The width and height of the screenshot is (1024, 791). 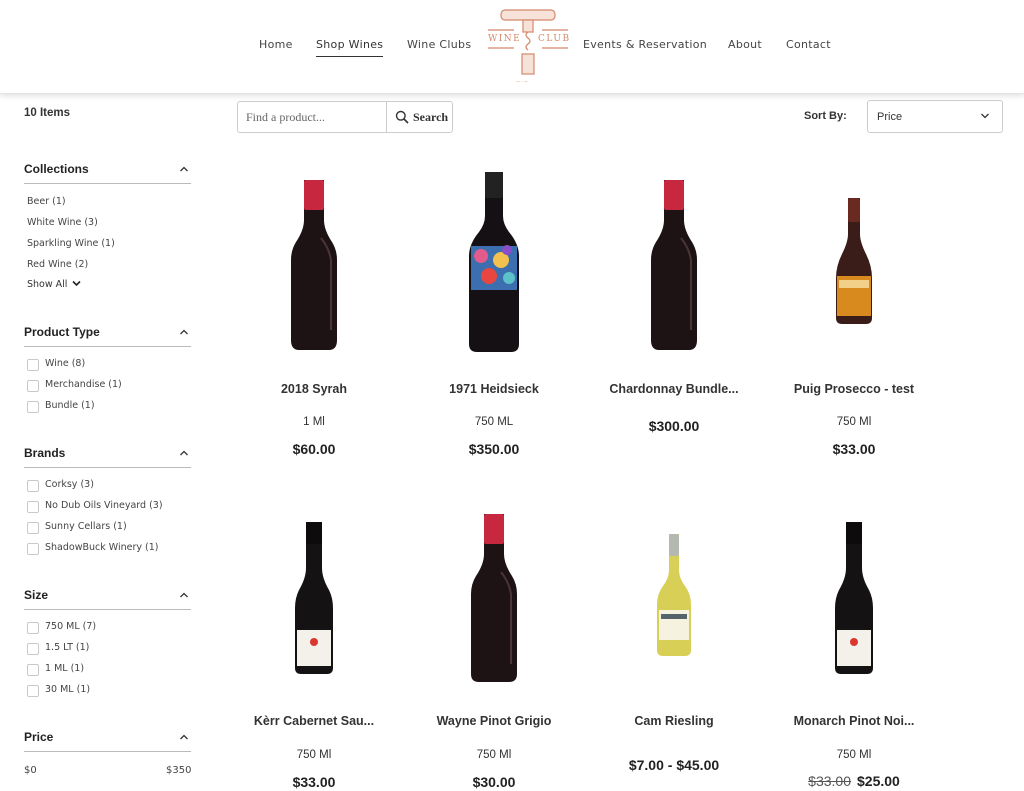 I want to click on product-card: 1971 Heidsieck 750 ML $350.00, so click(x=494, y=318).